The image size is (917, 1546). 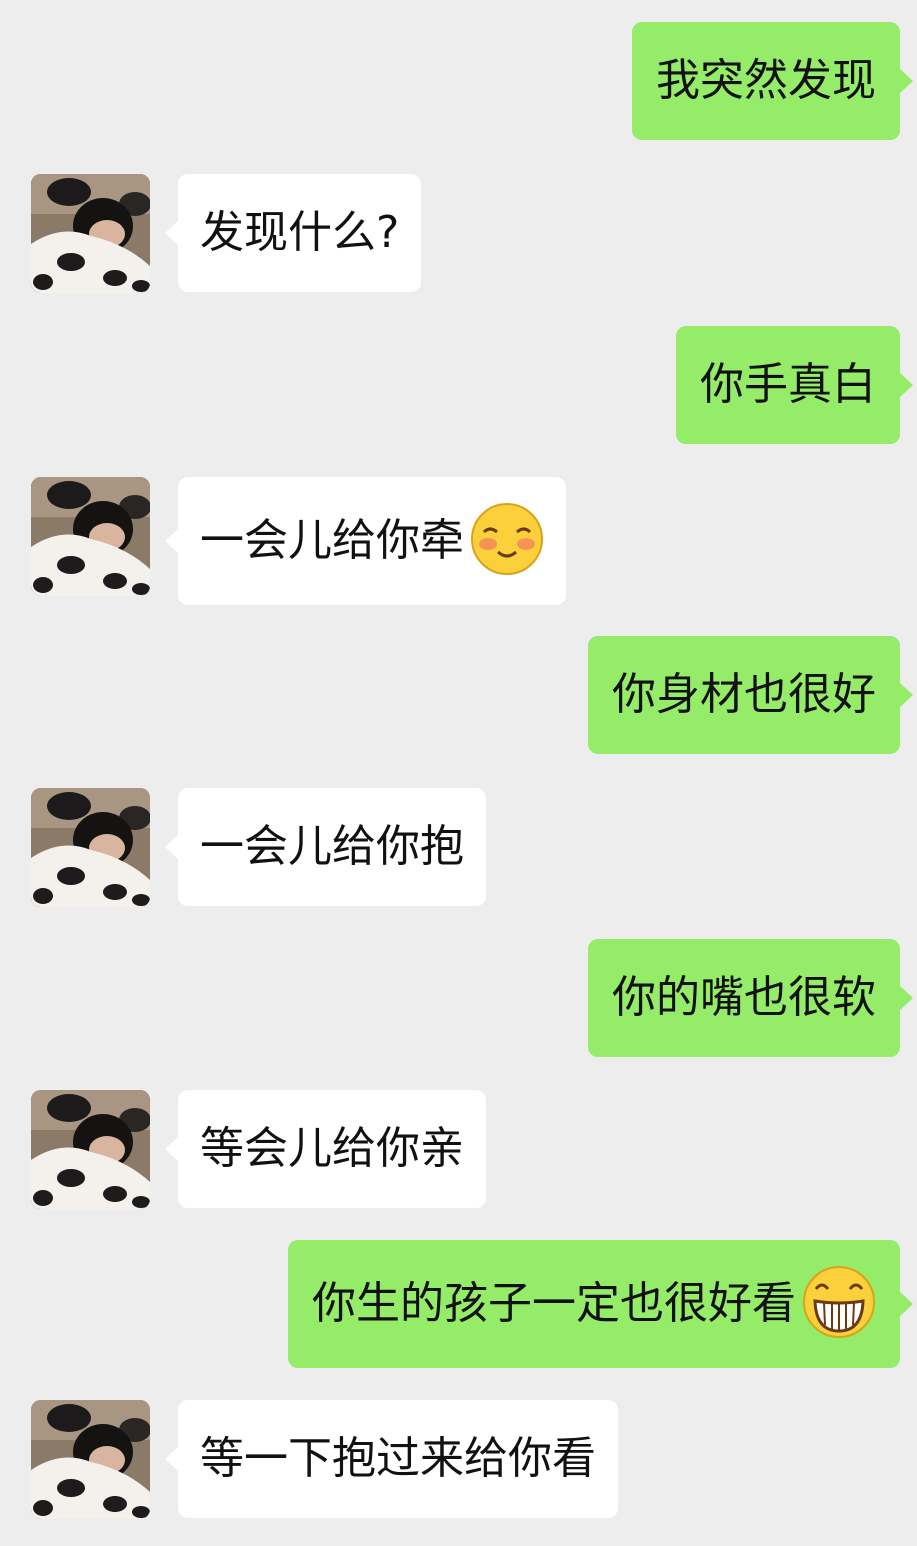 I want to click on incoming-message-bubble: 一会儿给你抱, so click(x=325, y=847).